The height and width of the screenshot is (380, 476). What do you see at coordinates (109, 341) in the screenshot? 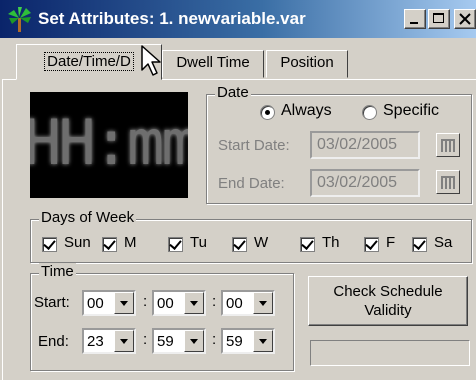
I see `end-hour-select: 23` at bounding box center [109, 341].